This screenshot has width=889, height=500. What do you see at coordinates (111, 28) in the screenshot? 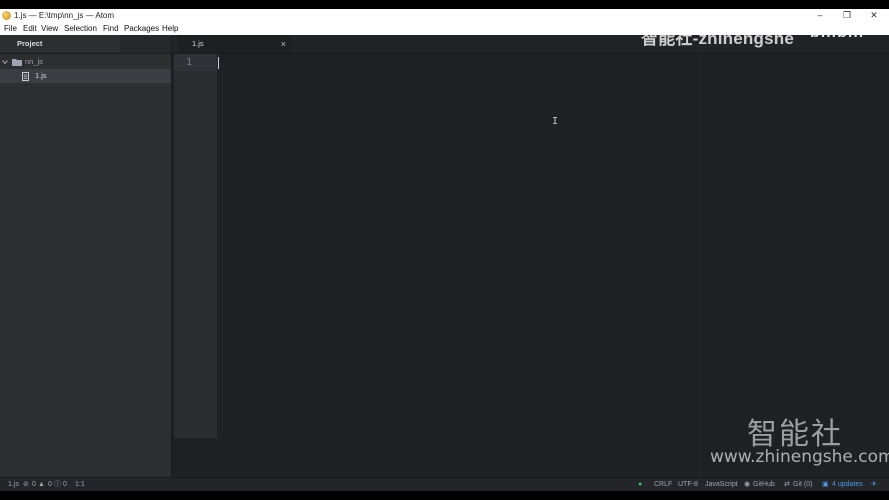
I see `menu-find: Find` at bounding box center [111, 28].